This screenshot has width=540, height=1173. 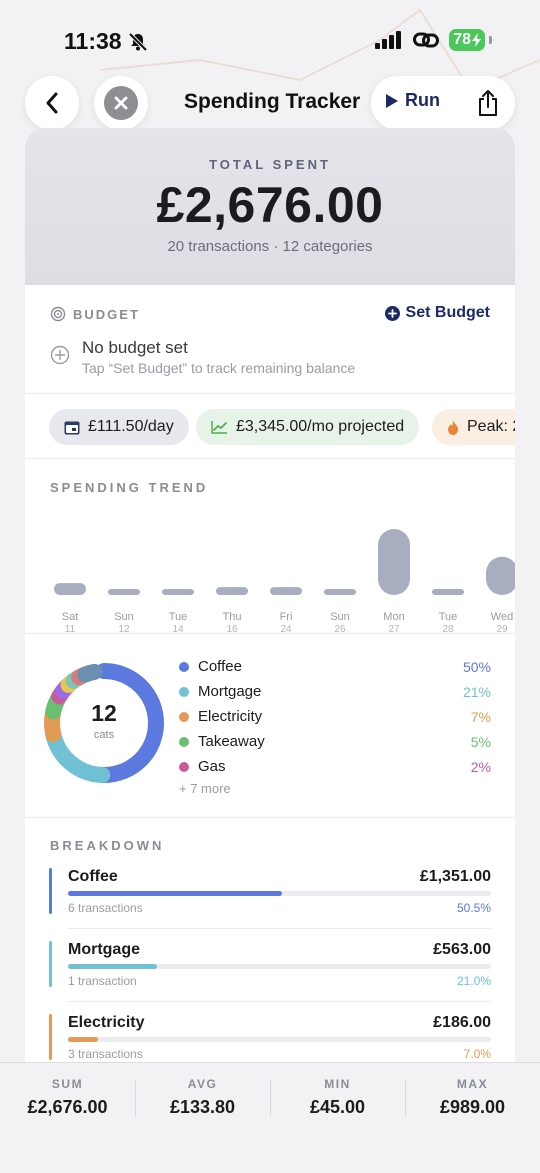 What do you see at coordinates (462, 39) in the screenshot?
I see `battery-level: 78` at bounding box center [462, 39].